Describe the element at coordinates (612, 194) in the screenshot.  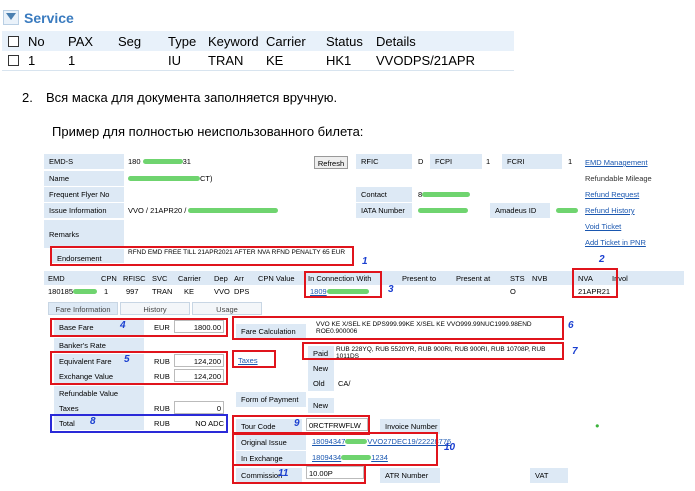
I see `refund-request-link: Refund Request` at that location.